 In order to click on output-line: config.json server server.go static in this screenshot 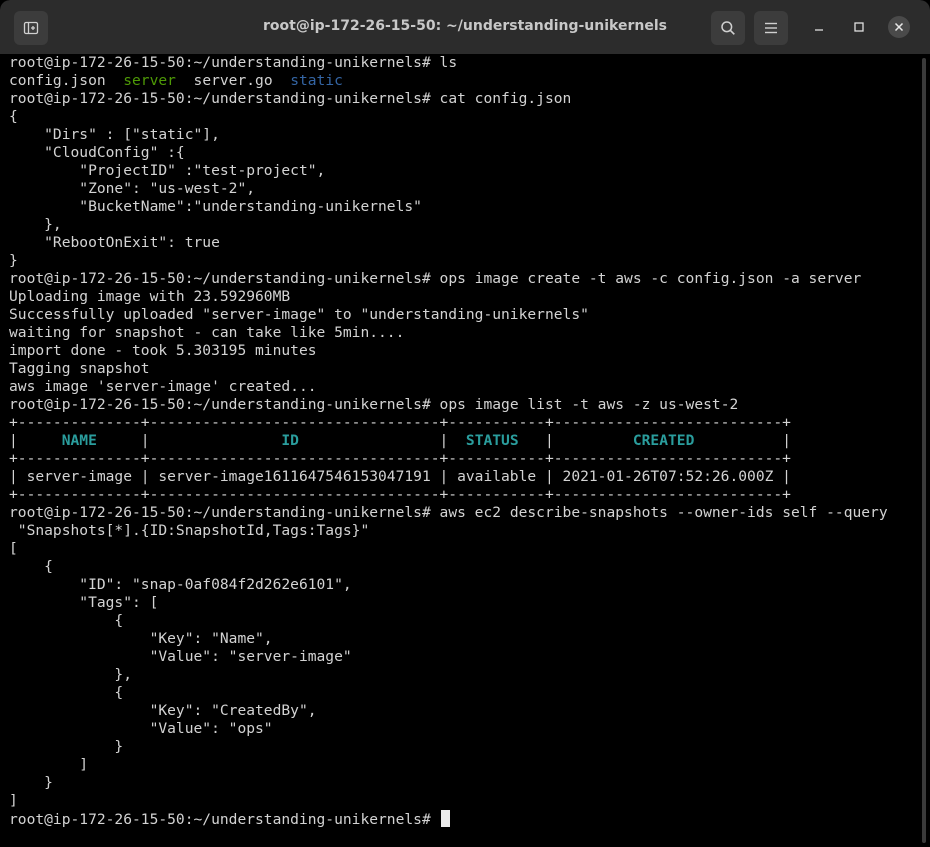, I will do `click(176, 80)`.